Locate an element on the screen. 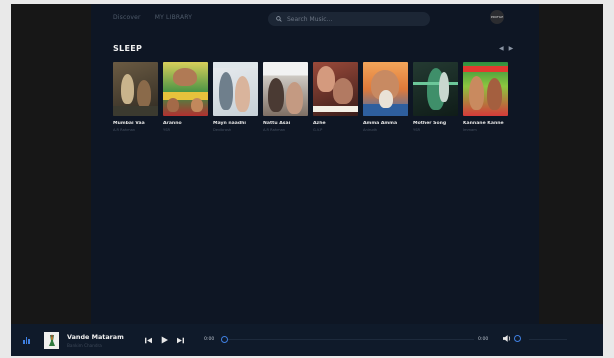  album-artist: Immam is located at coordinates (470, 130).